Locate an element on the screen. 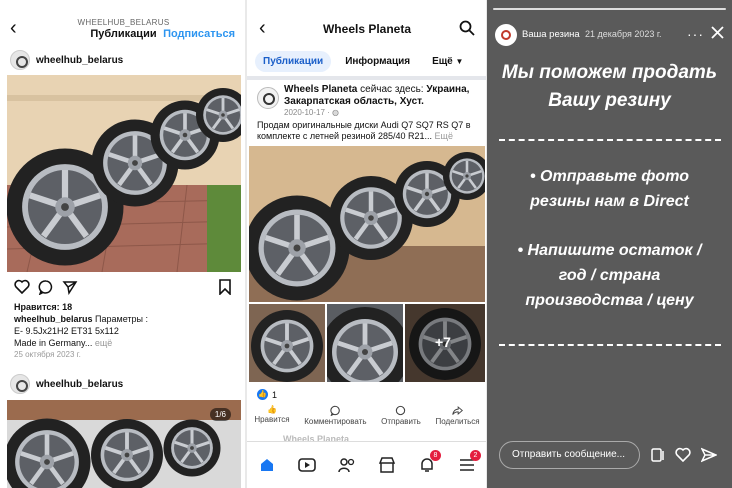  story-bullet-2-line-1: • Напишите остаток / is located at coordinates (609, 250).